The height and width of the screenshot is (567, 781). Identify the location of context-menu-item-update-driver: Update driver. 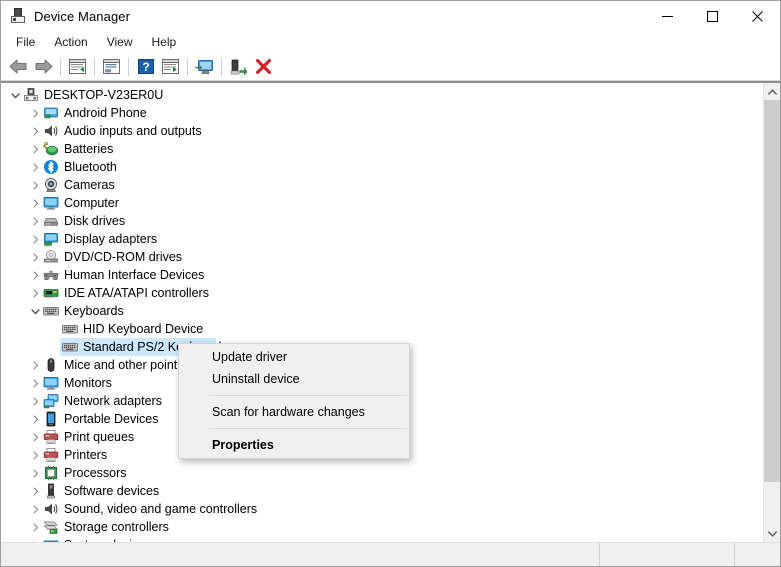
(294, 357).